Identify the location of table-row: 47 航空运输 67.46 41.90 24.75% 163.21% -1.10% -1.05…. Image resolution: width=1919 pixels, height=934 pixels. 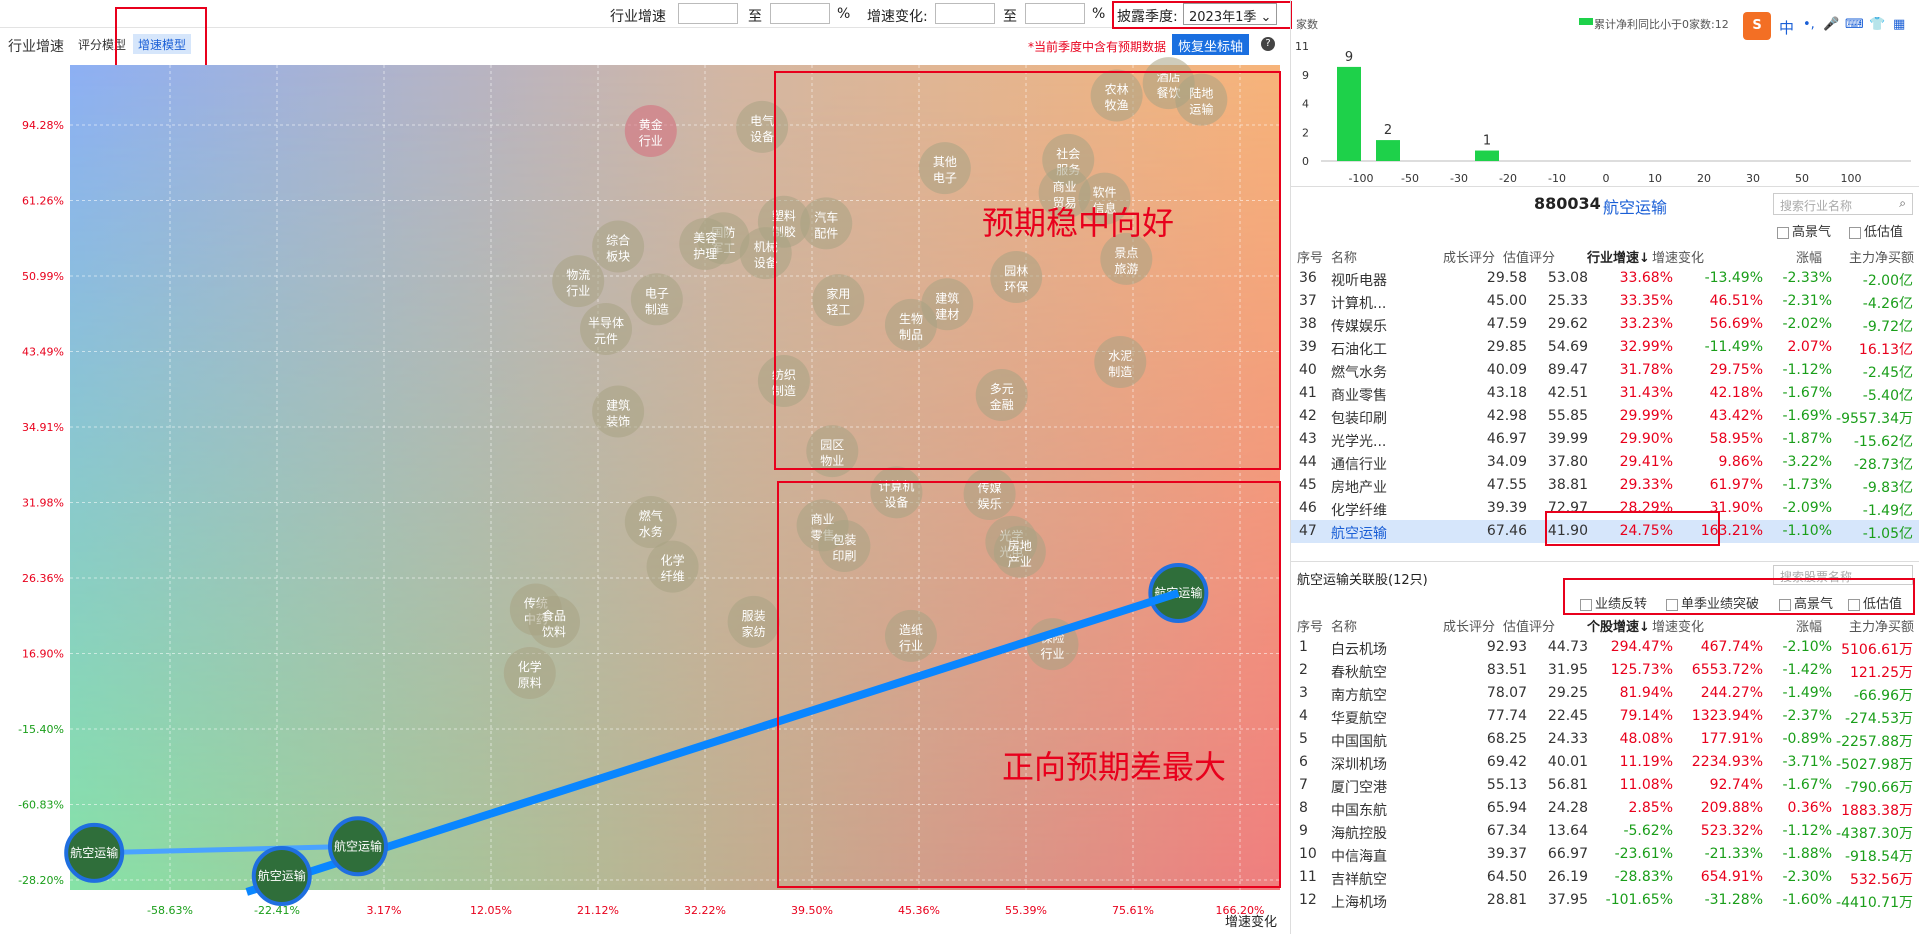
(1605, 531).